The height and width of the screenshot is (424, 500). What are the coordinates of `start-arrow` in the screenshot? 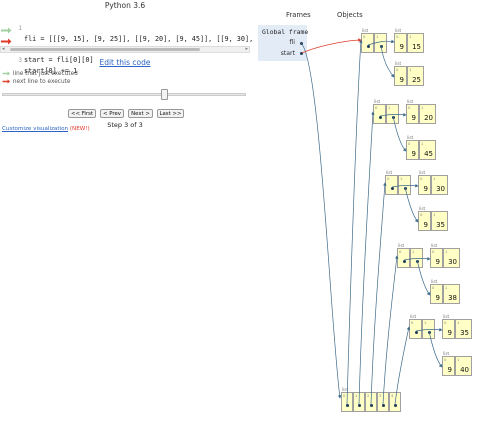 It's located at (331, 46).